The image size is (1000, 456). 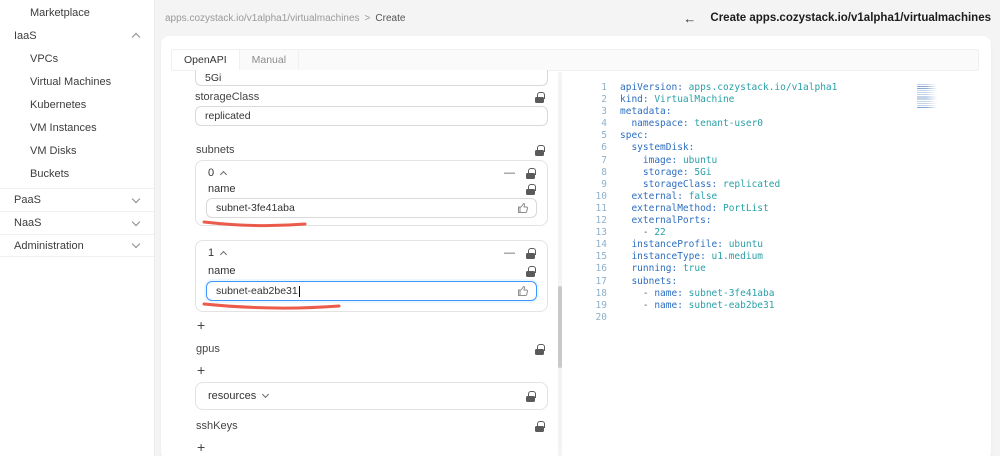 I want to click on form-scrollbar-thumb, so click(x=560, y=327).